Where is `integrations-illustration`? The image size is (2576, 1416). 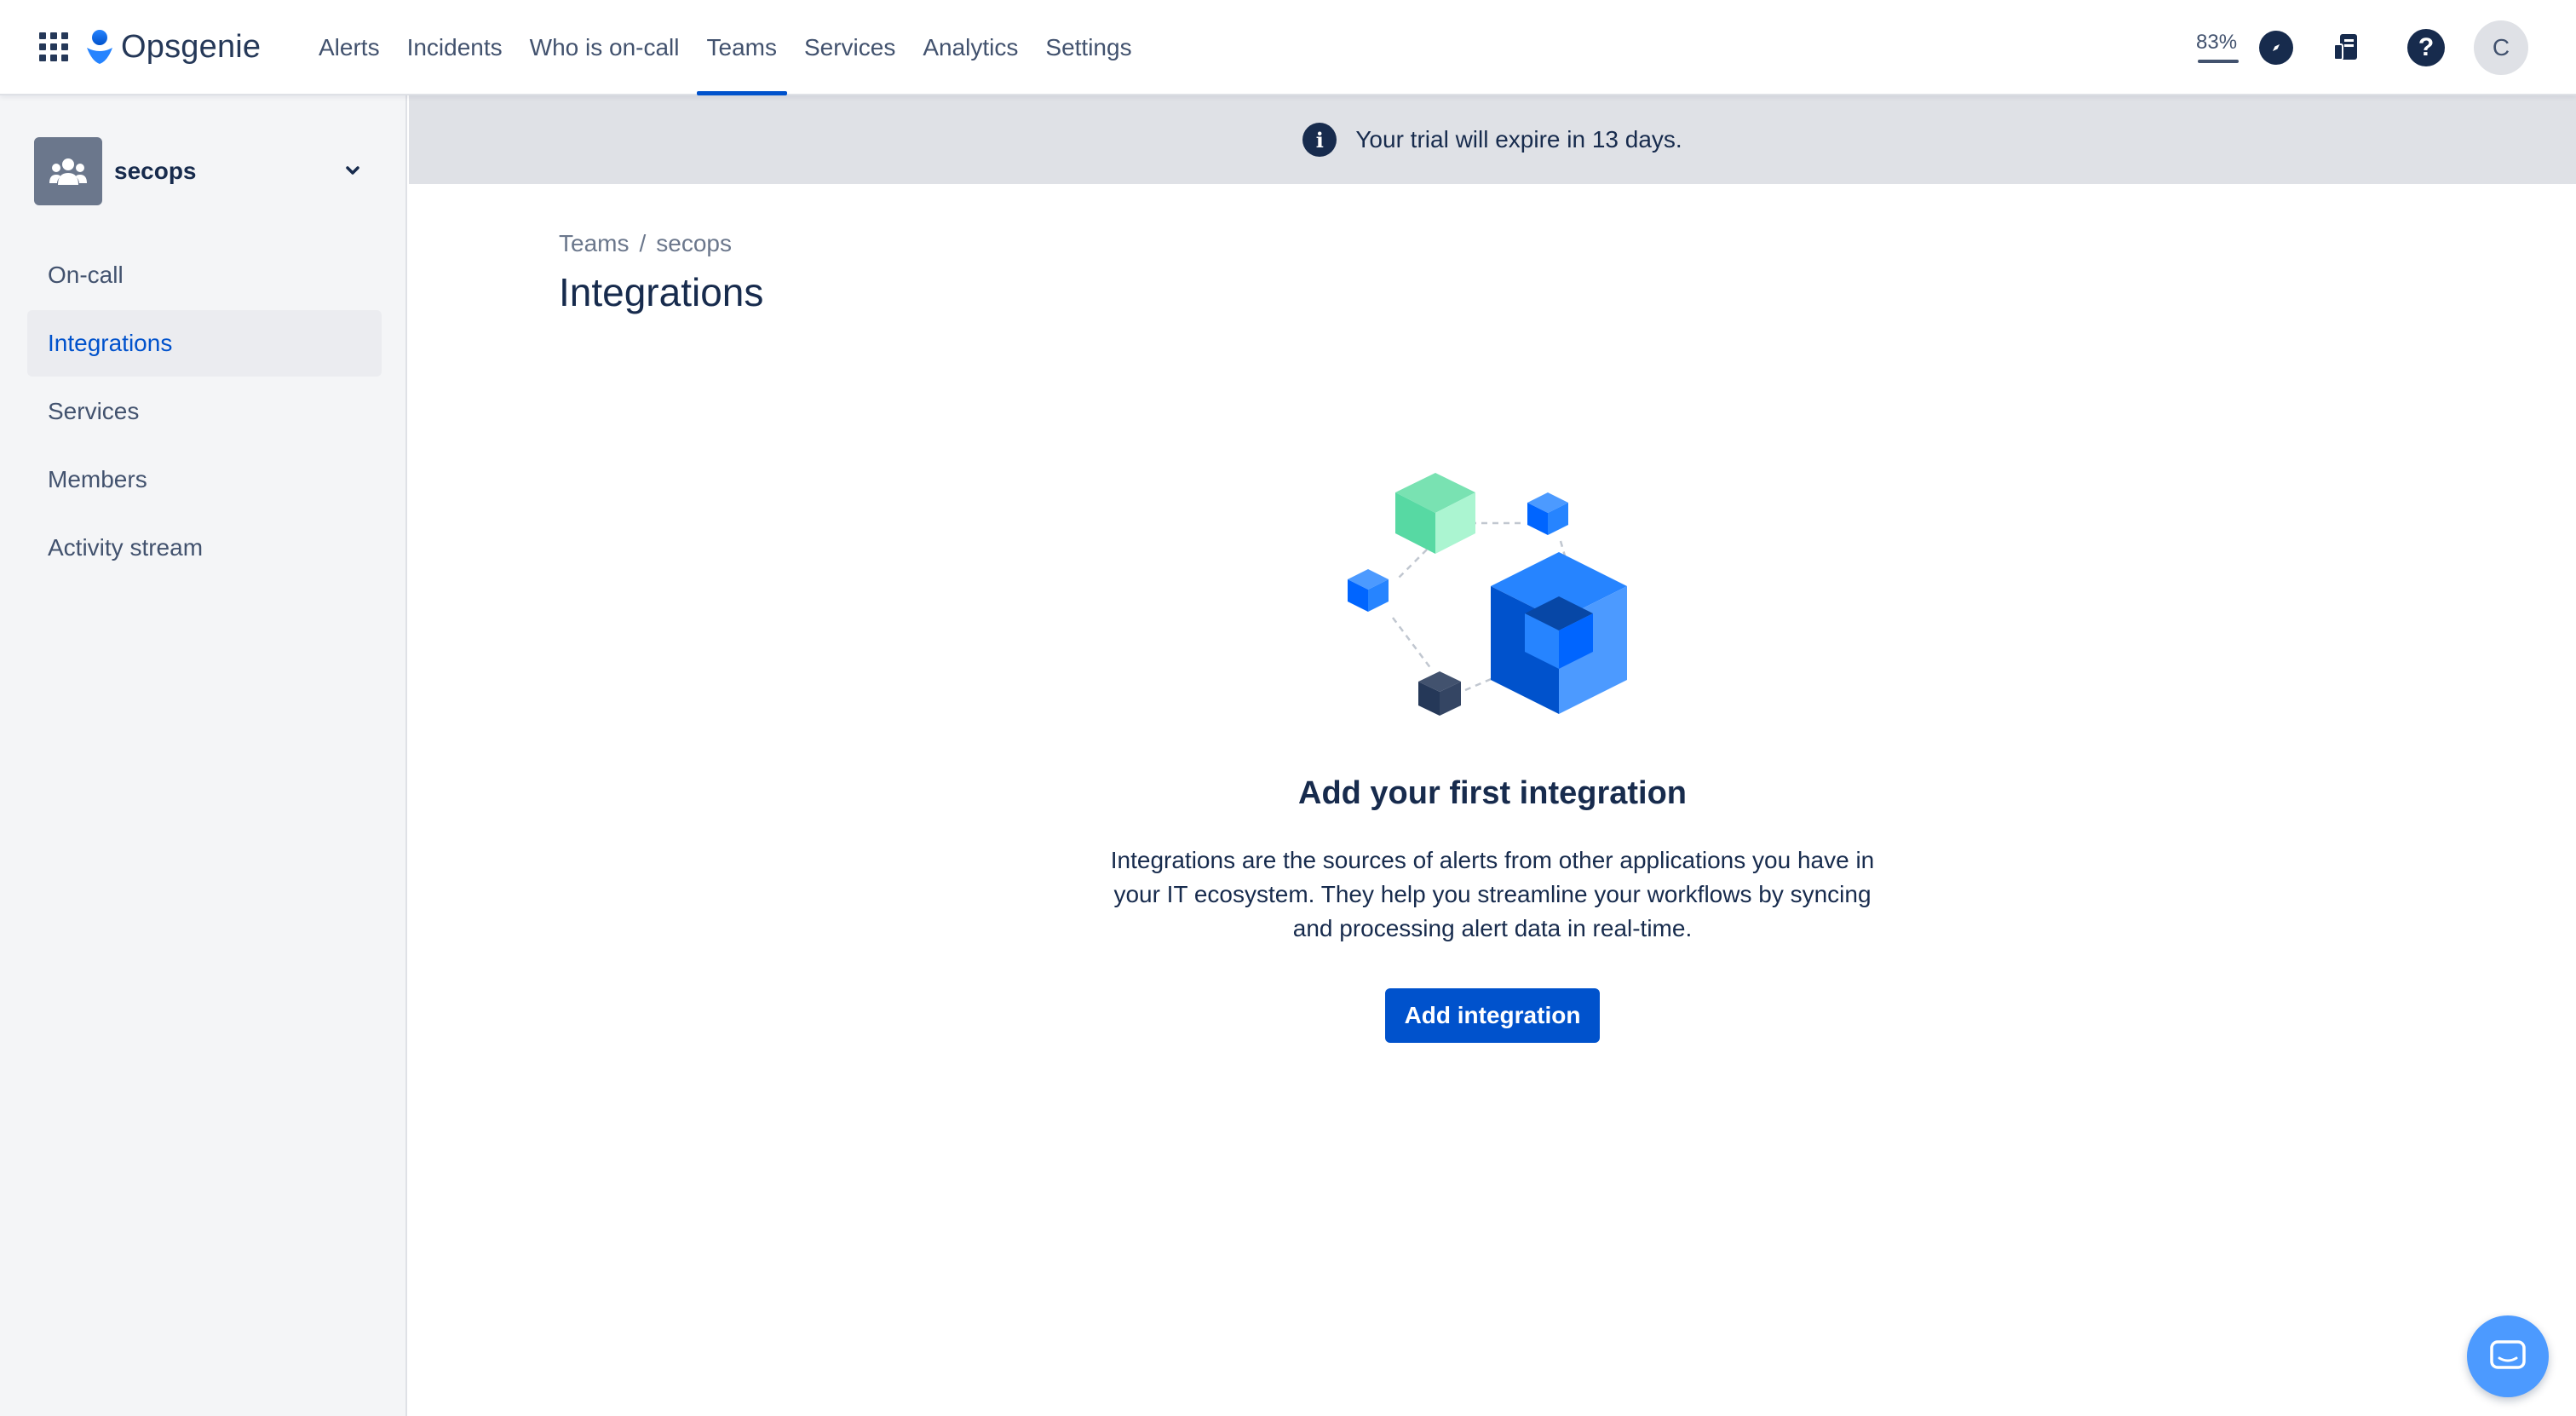 integrations-illustration is located at coordinates (1488, 594).